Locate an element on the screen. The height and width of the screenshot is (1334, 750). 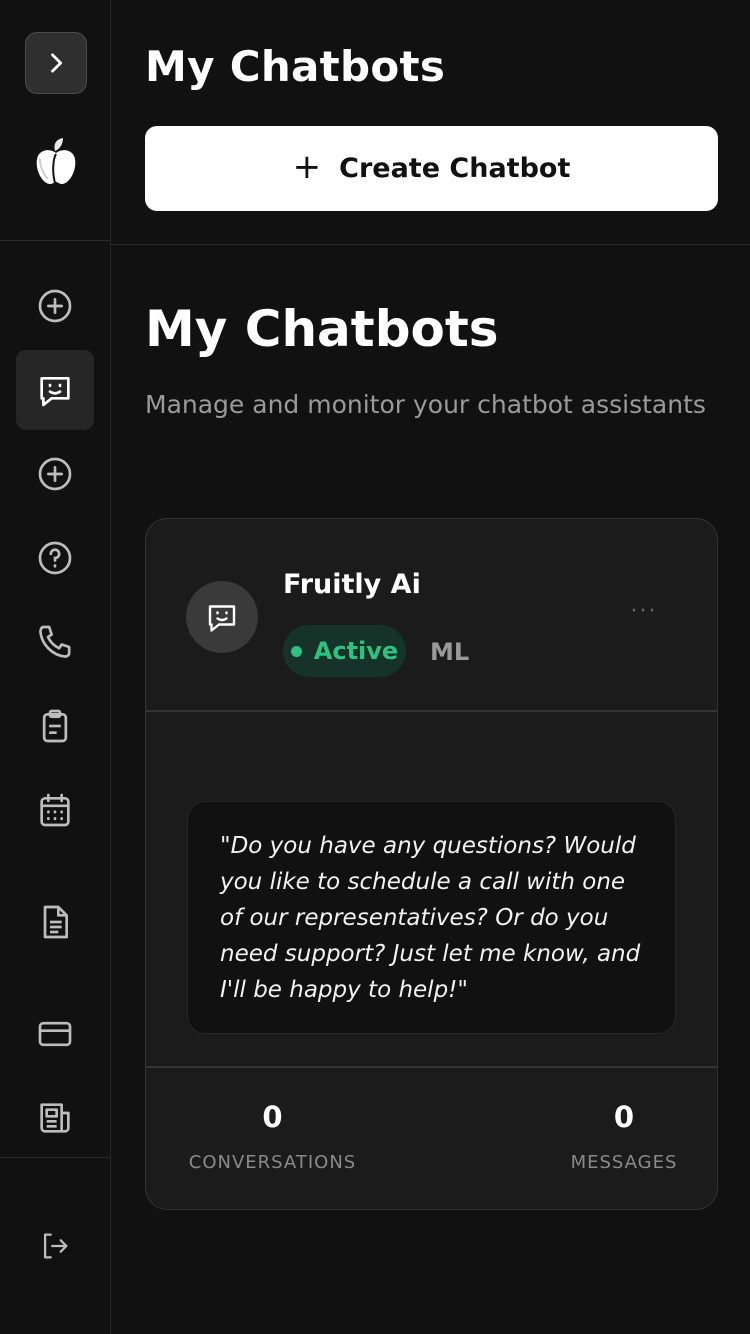
sidebar-item-help is located at coordinates (55, 558).